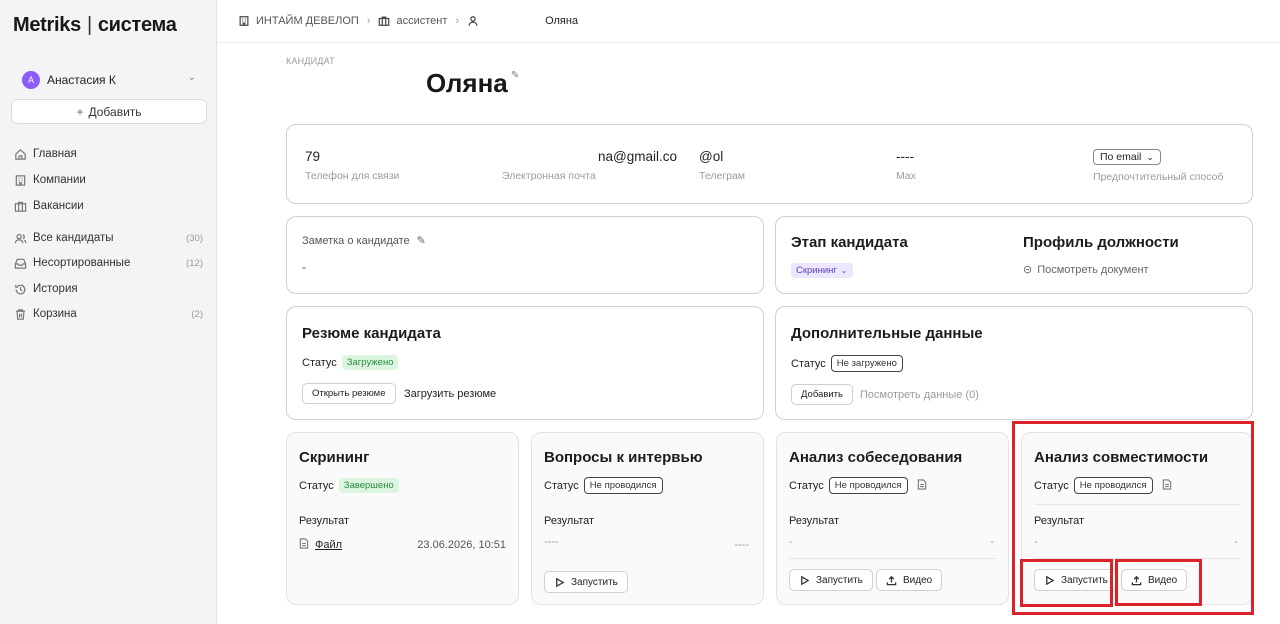 The height and width of the screenshot is (624, 1280). I want to click on phone-field: 79 Телефон для связи, so click(352, 165).